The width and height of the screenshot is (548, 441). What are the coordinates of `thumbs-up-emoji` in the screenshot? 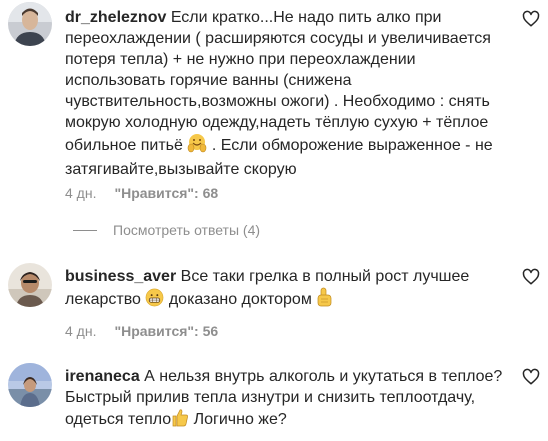 It's located at (180, 420).